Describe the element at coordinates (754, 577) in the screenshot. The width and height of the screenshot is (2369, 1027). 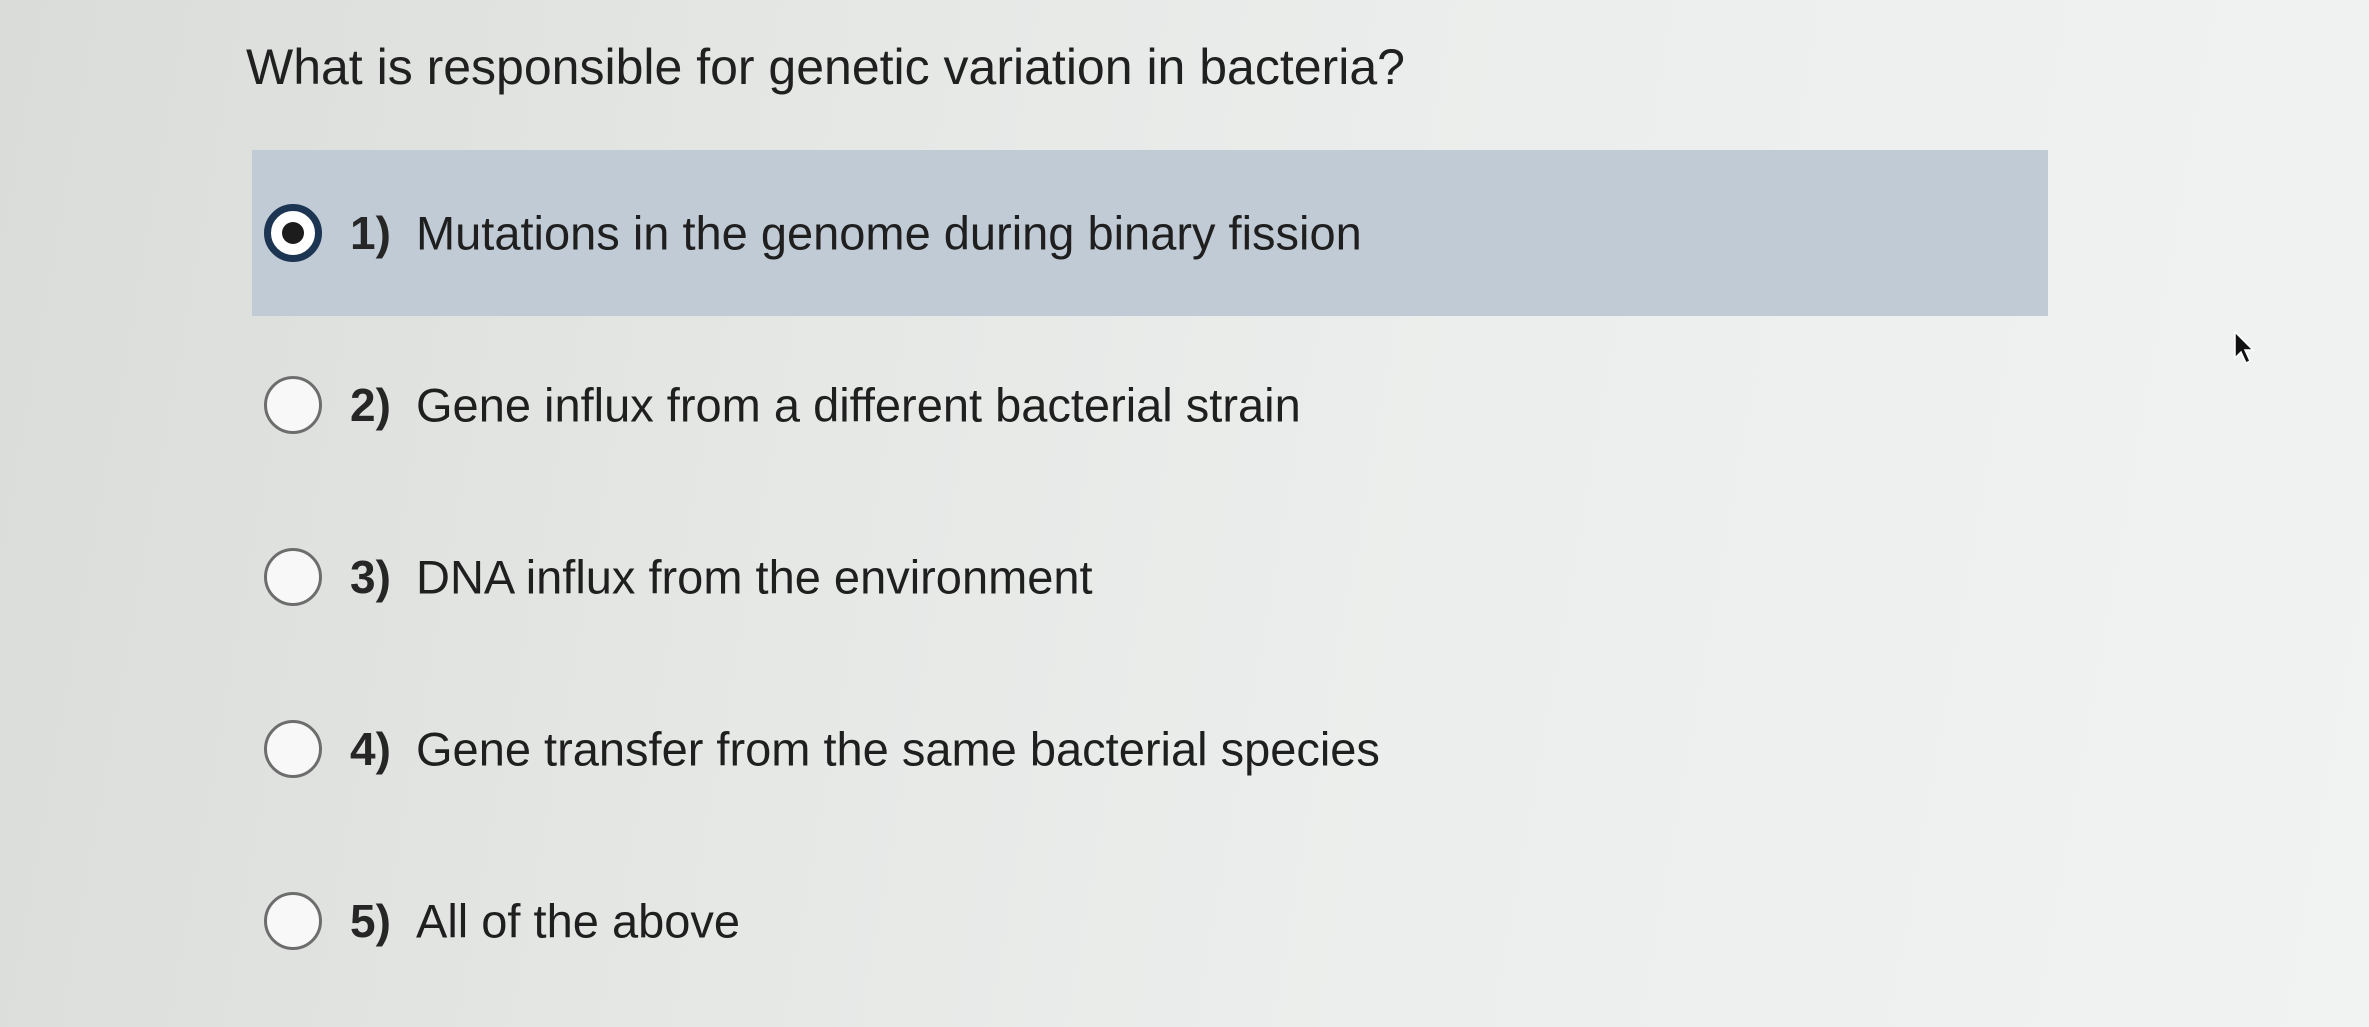
I see `option-label: DNA influx from the environment` at that location.